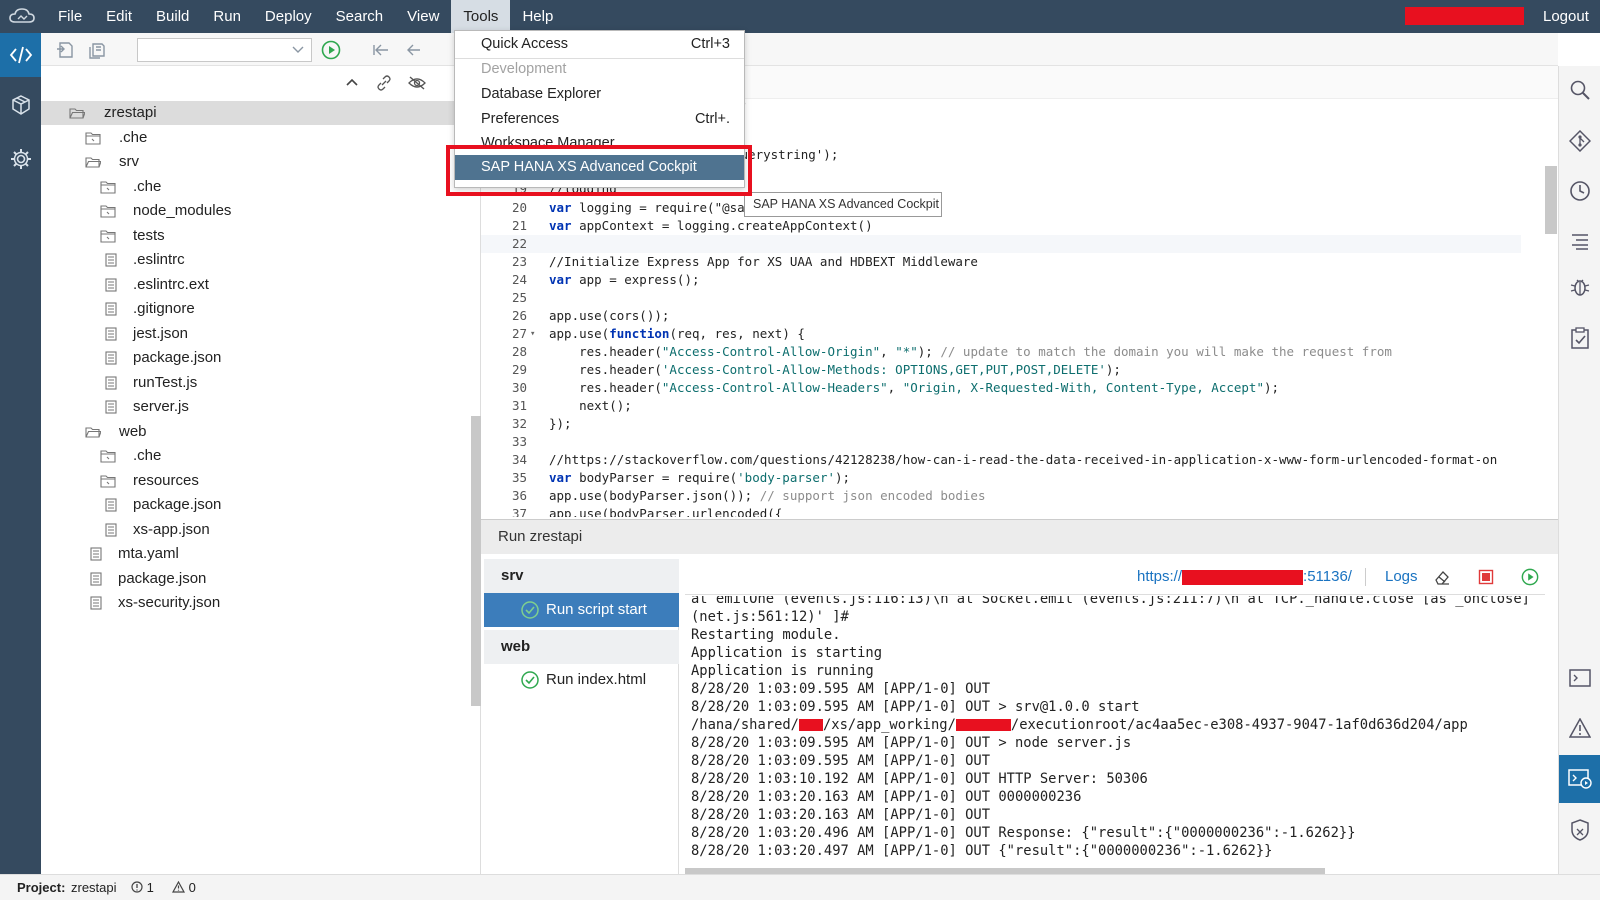 The width and height of the screenshot is (1600, 900). Describe the element at coordinates (1579, 241) in the screenshot. I see `outline-button` at that location.